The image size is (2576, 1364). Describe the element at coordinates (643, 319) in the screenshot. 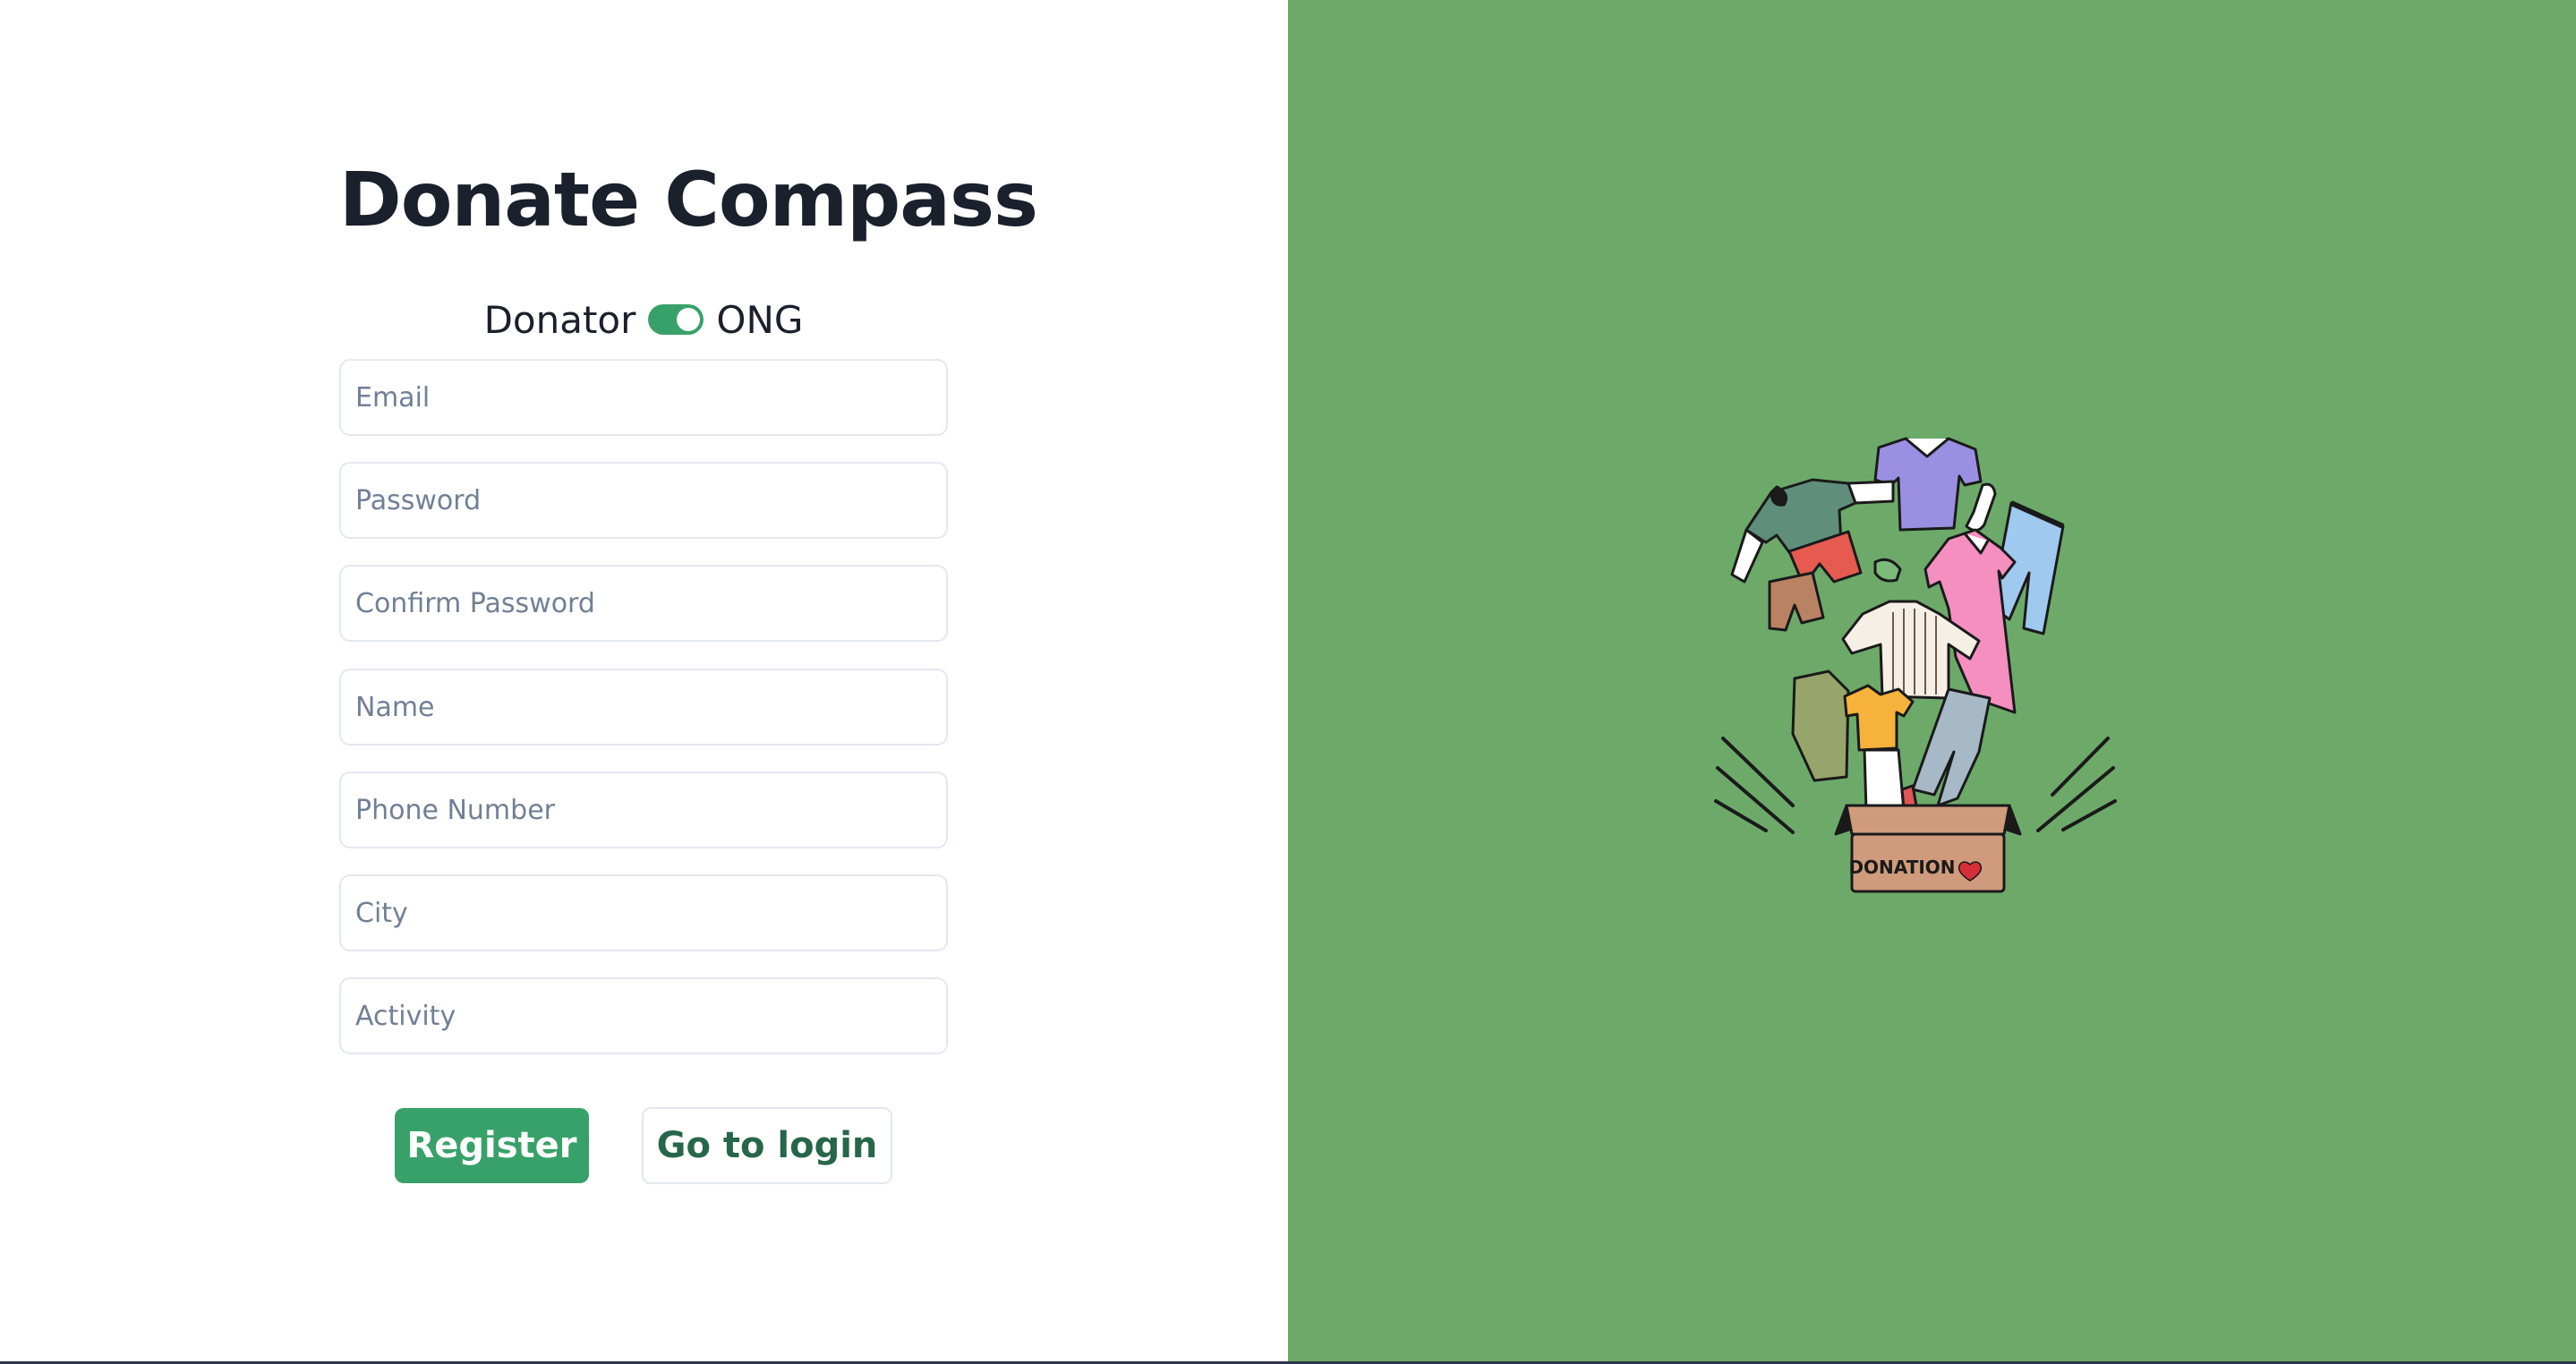

I see `account-type-toggle-row: Donator ONG` at that location.